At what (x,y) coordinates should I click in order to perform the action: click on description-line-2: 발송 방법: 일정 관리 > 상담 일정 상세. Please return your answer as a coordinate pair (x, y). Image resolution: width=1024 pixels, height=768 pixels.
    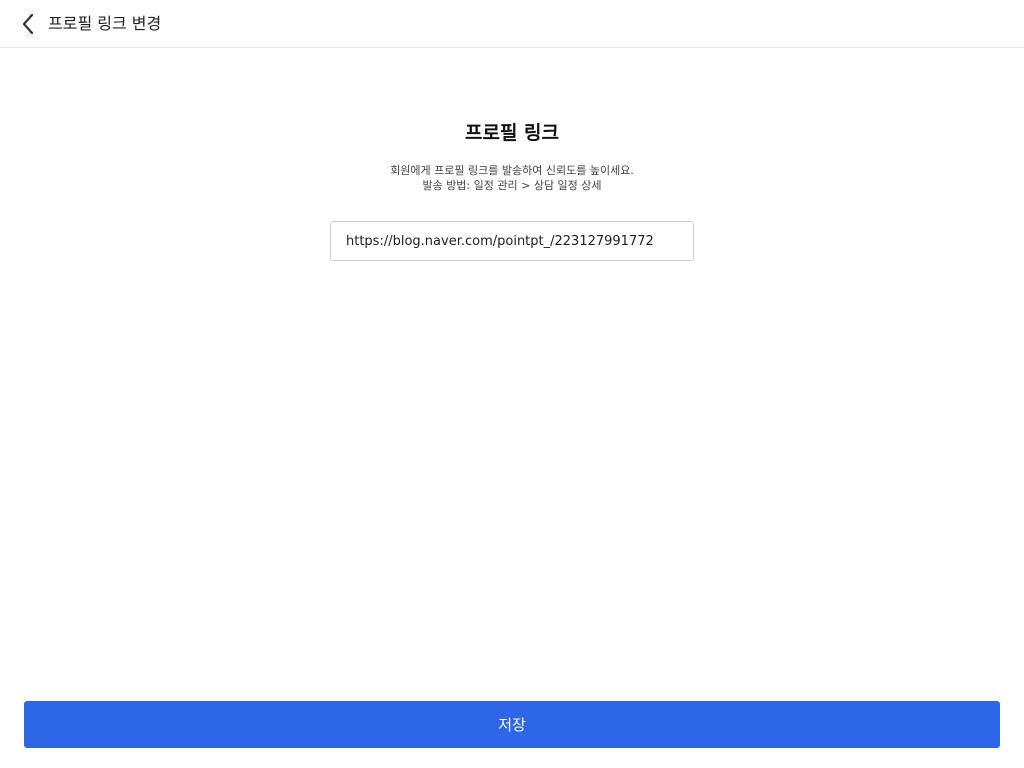
    Looking at the image, I should click on (512, 185).